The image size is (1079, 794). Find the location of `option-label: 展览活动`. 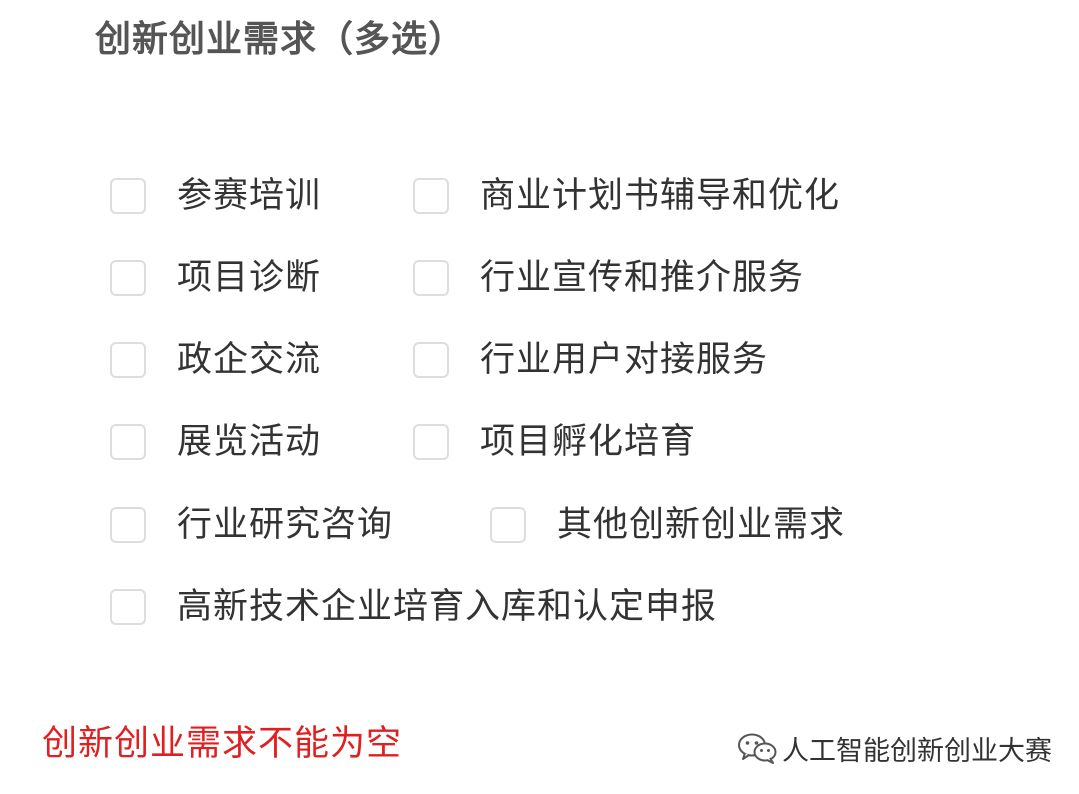

option-label: 展览活动 is located at coordinates (249, 442).